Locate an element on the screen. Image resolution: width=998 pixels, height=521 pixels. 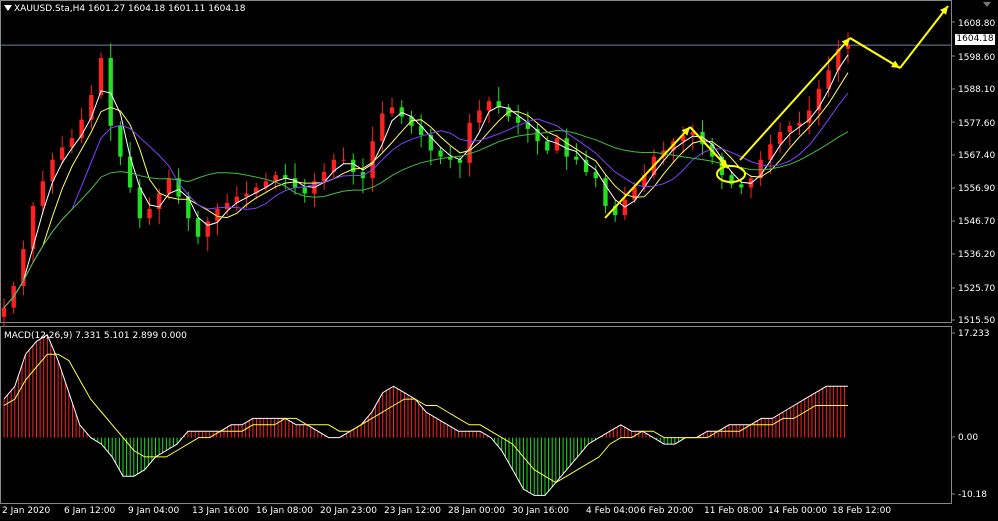
scroll-shift-icon is located at coordinates (987, 4).